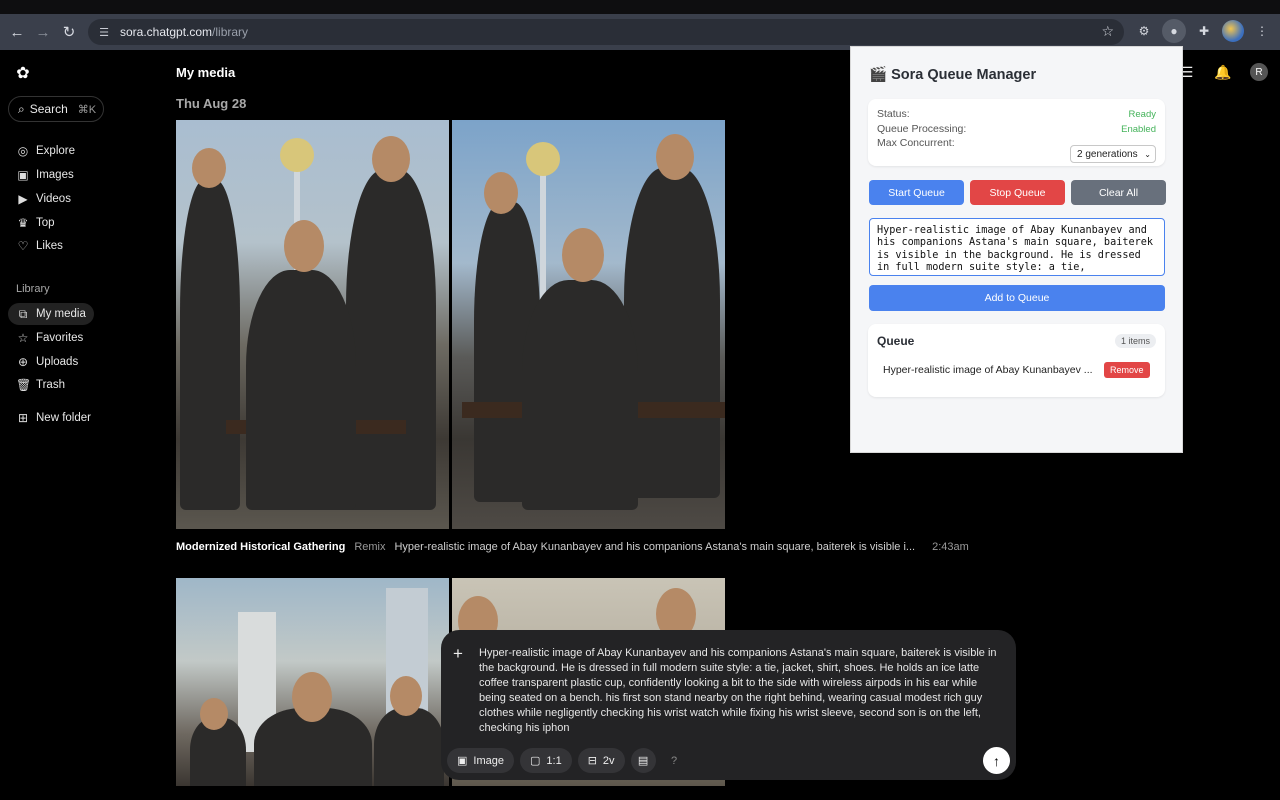 This screenshot has width=1280, height=800. Describe the element at coordinates (1118, 192) in the screenshot. I see `clear-all-button: Clear All` at that location.